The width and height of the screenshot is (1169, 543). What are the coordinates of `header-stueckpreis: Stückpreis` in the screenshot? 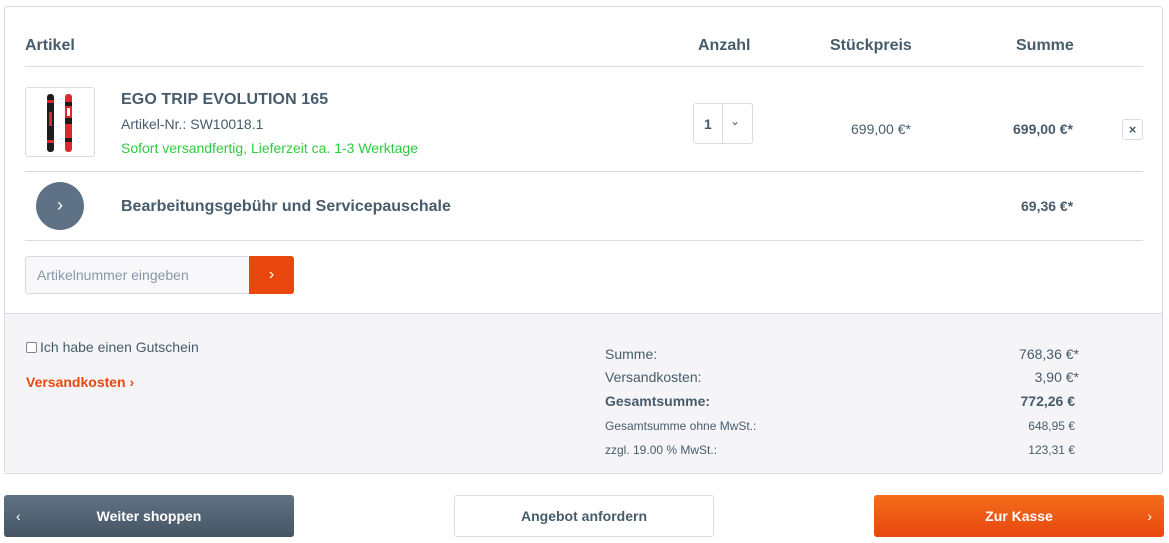 It's located at (871, 45).